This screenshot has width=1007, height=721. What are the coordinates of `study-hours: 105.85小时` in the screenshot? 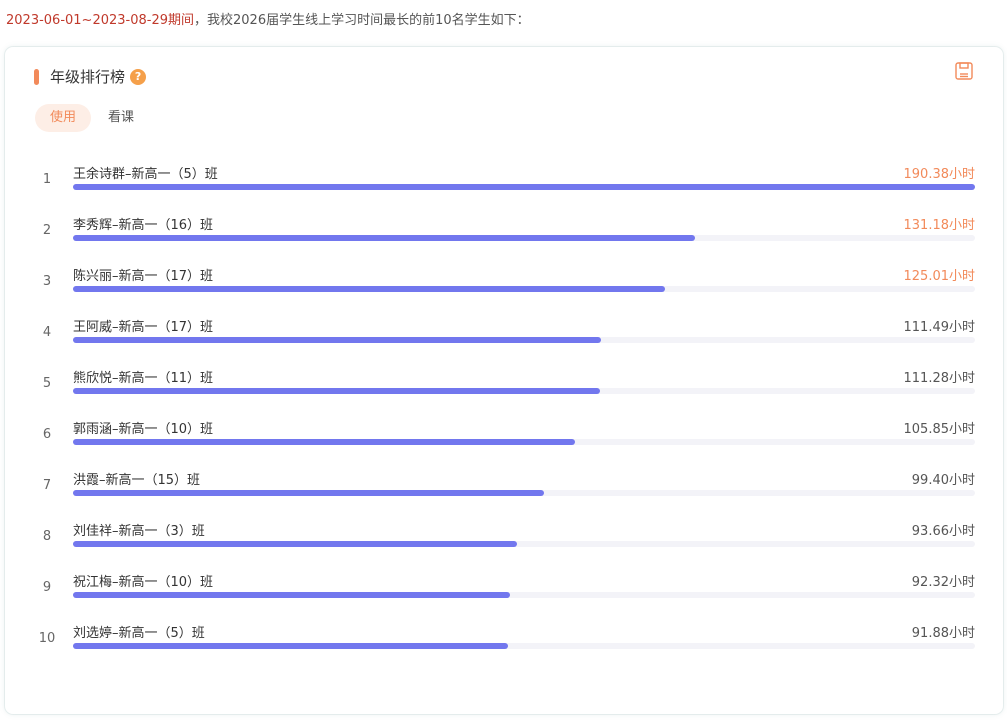 It's located at (939, 429).